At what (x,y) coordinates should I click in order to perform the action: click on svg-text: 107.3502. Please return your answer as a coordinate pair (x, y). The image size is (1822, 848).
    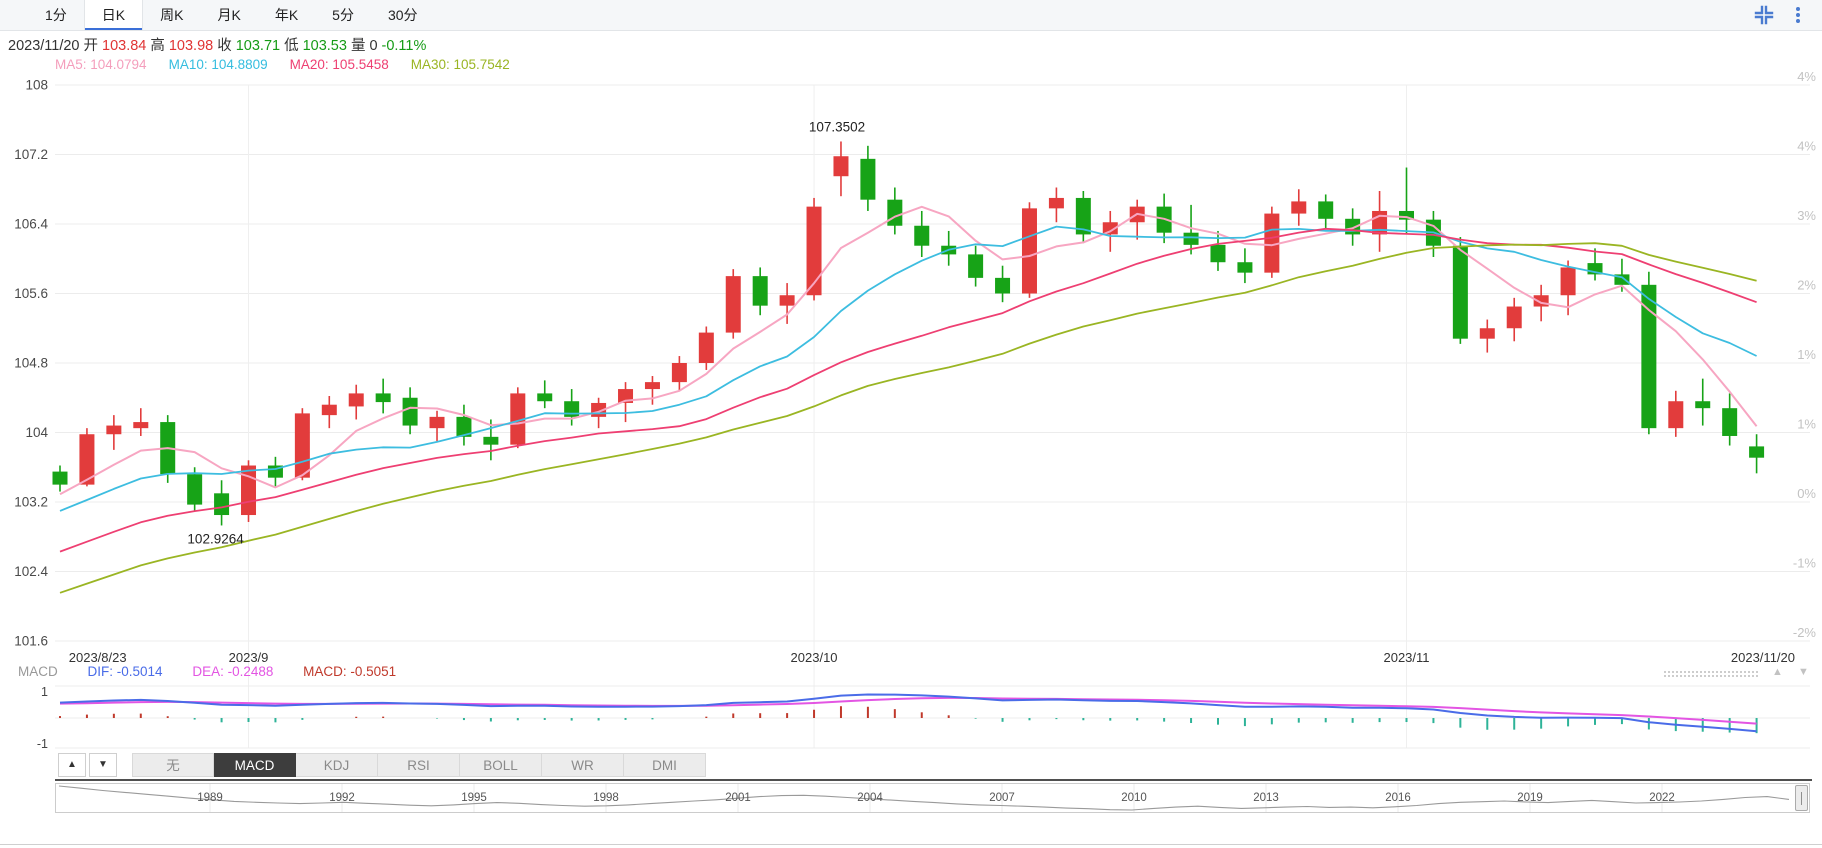
    Looking at the image, I should click on (837, 126).